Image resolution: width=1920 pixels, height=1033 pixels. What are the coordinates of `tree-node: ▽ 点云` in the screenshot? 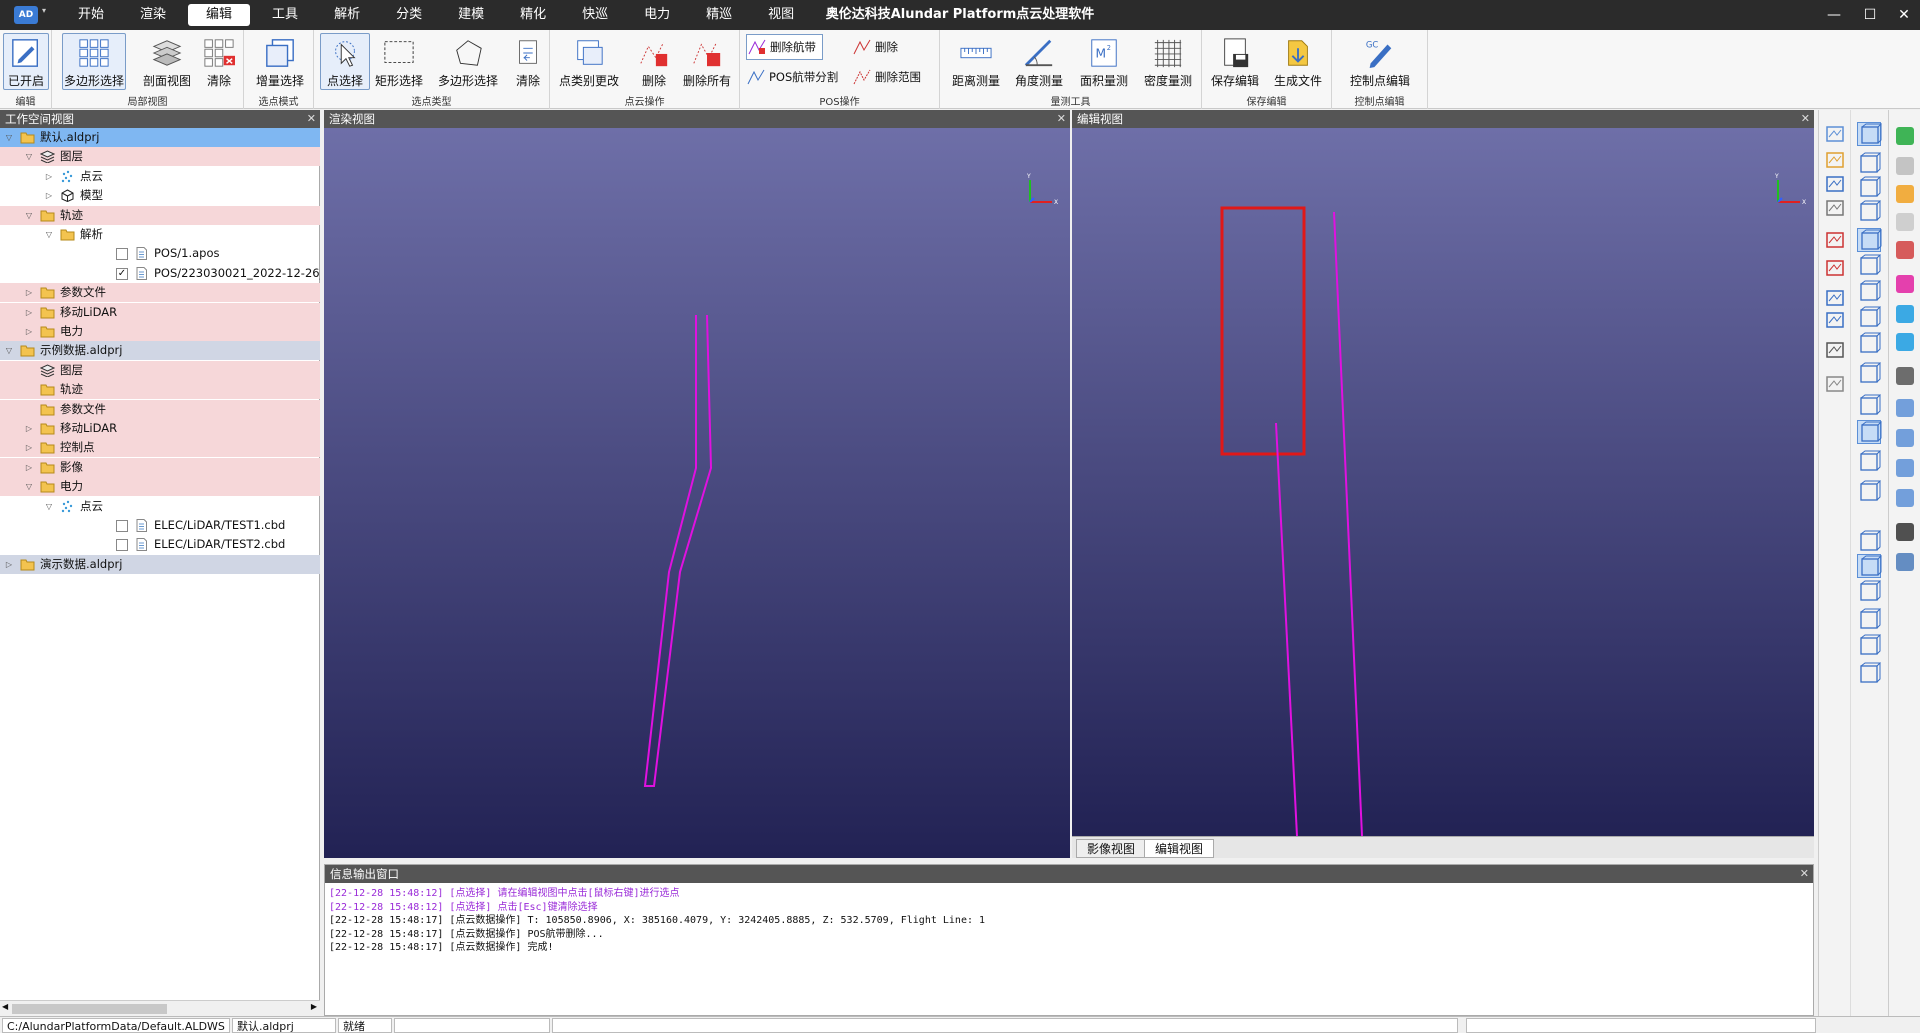 It's located at (160, 506).